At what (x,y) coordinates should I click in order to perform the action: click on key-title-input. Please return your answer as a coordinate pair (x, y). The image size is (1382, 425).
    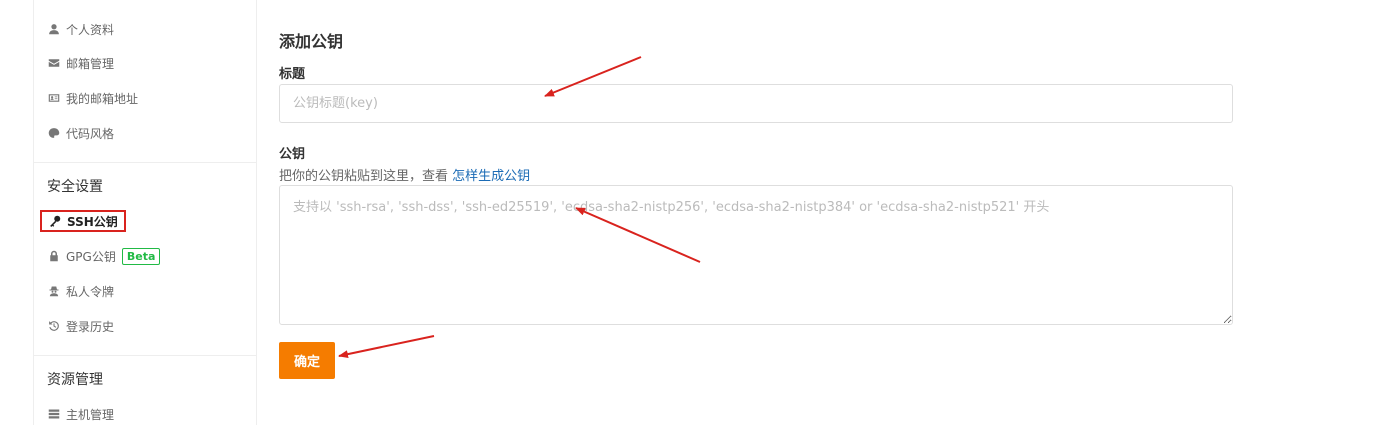
    Looking at the image, I should click on (756, 103).